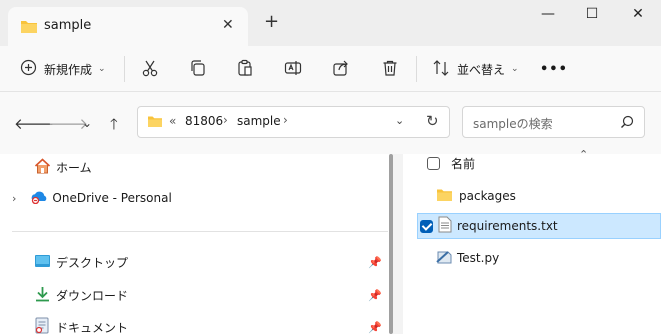 The image size is (661, 334). I want to click on onedrive-icon, so click(39, 198).